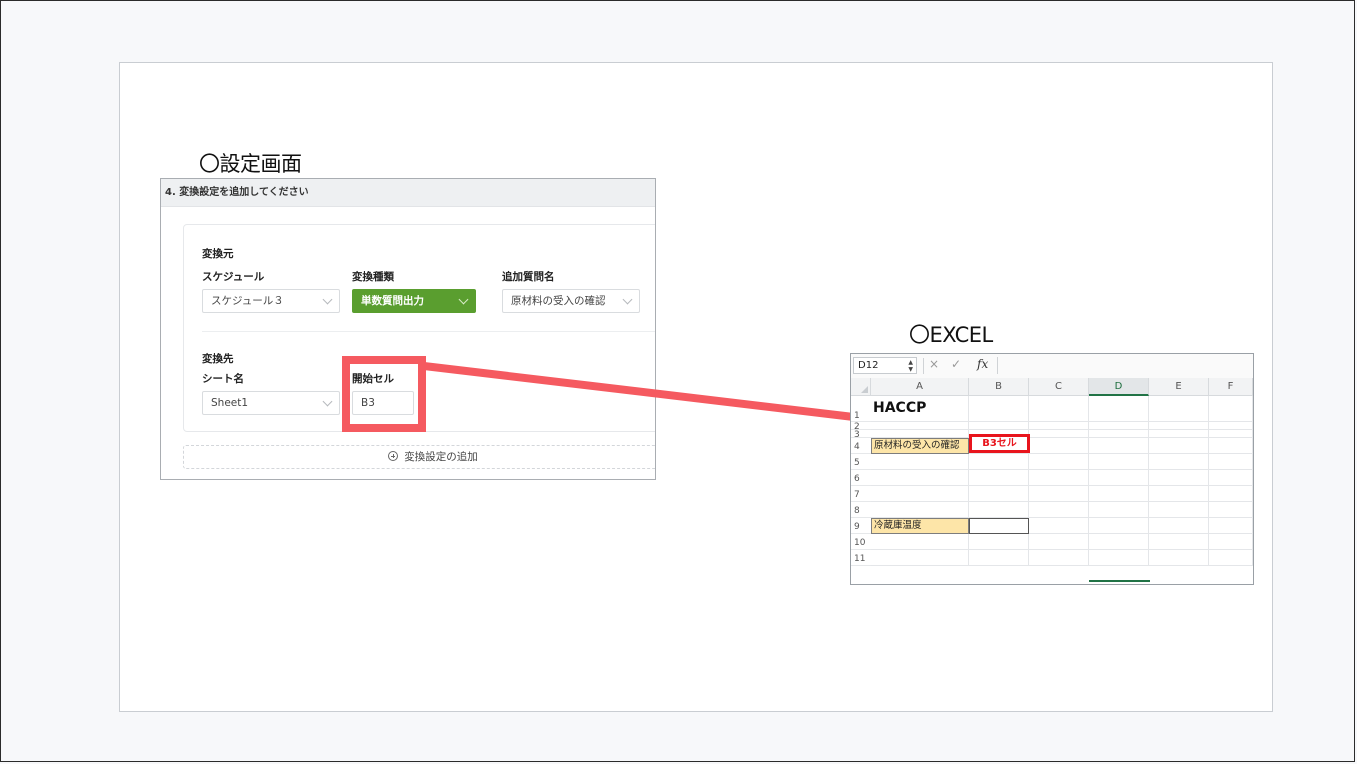 The image size is (1357, 764). Describe the element at coordinates (1119, 446) in the screenshot. I see `cell-d4` at that location.